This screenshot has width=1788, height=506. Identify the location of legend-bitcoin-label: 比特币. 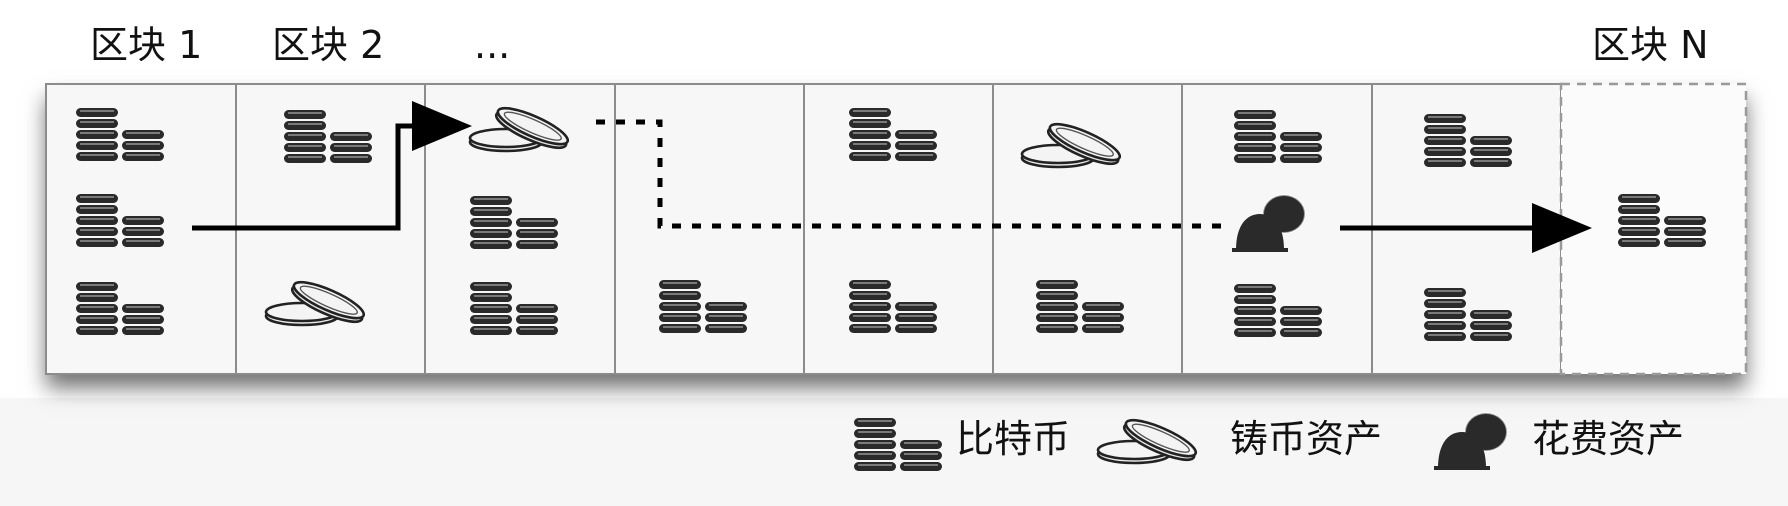
(1013, 439).